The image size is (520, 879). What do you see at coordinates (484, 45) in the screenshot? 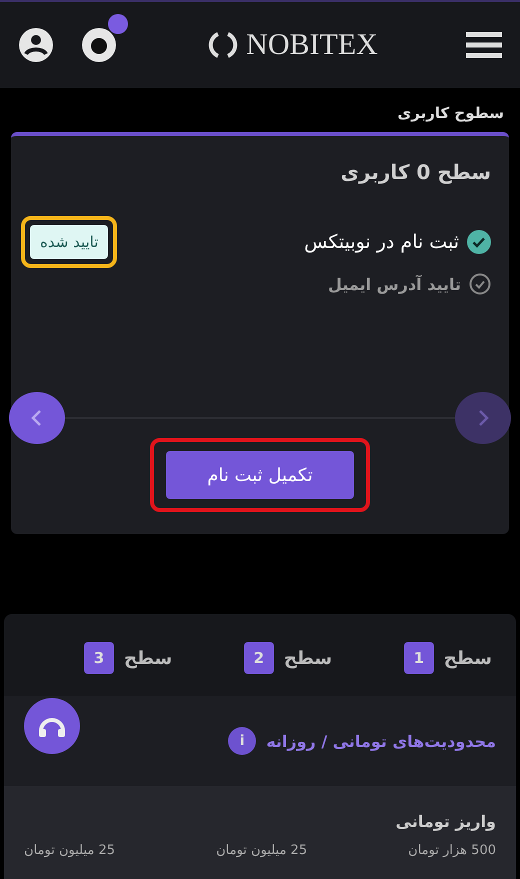
I see `menu-icon` at bounding box center [484, 45].